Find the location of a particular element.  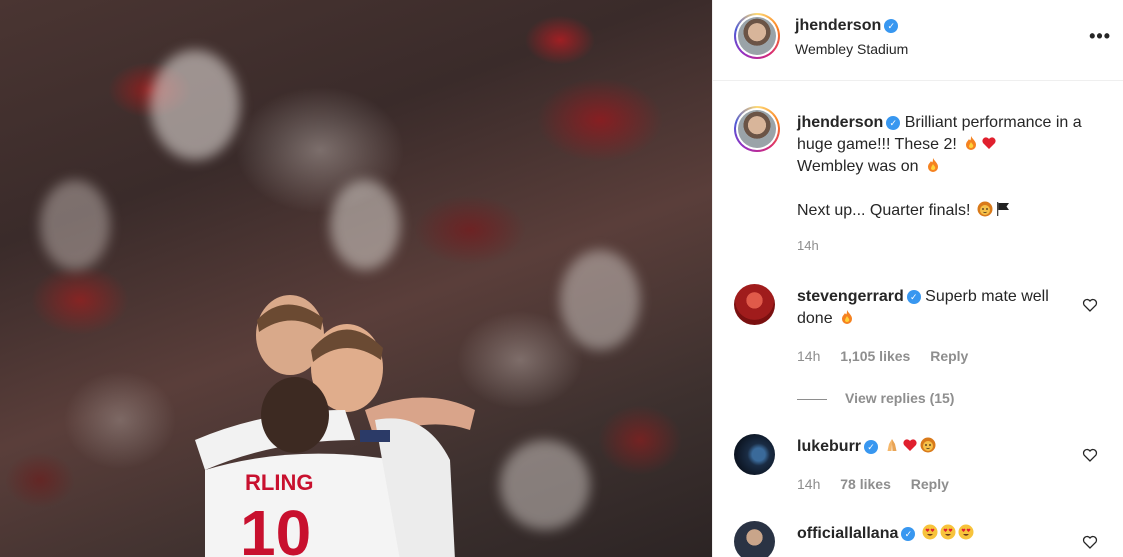

comment-meta: 14h 1,105 likes Reply is located at coordinates (890, 356).